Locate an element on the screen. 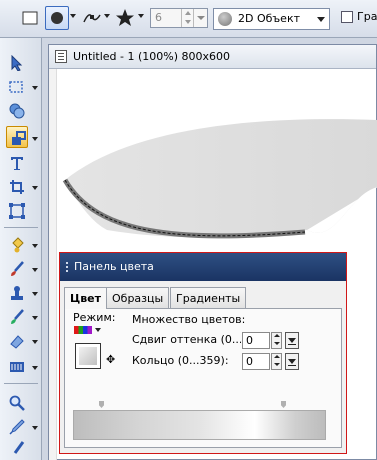 This screenshot has width=377, height=460. tab-gradients: Градиенты is located at coordinates (208, 297).